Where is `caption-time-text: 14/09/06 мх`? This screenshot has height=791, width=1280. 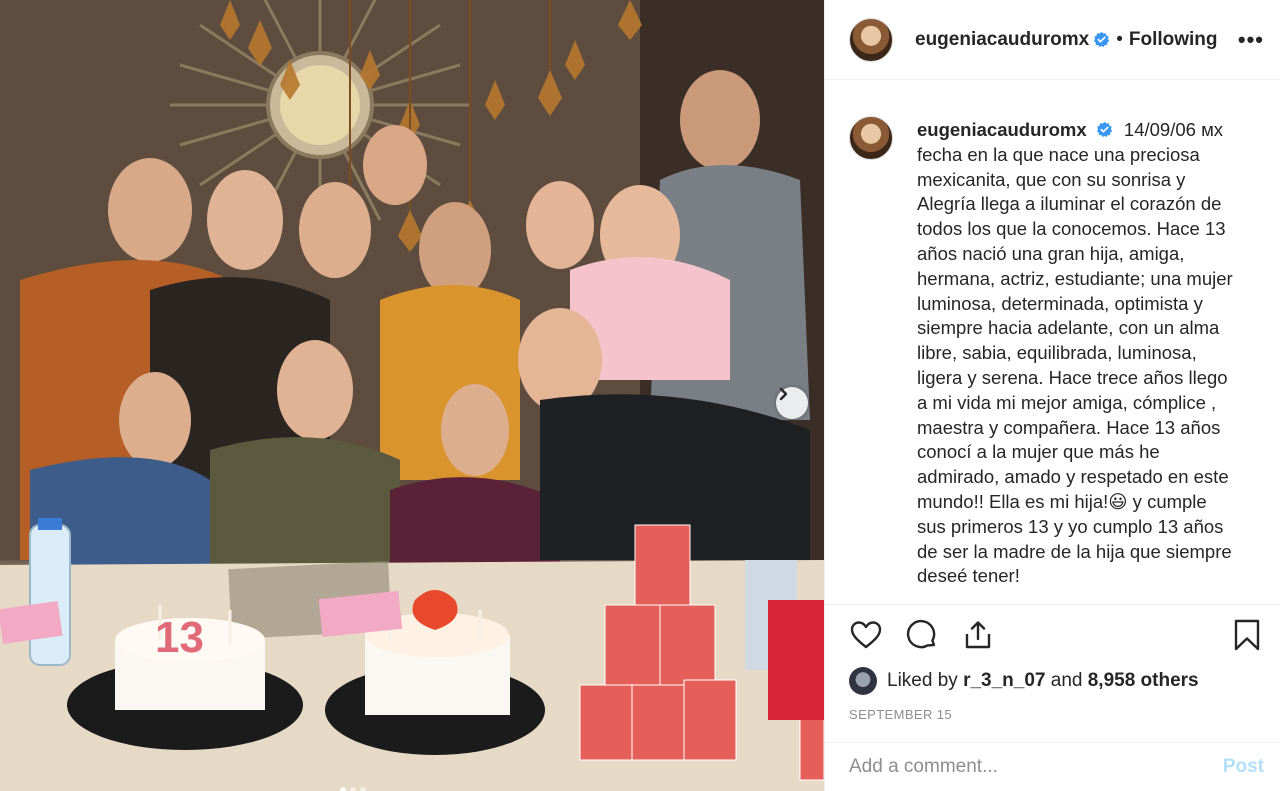 caption-time-text: 14/09/06 мх is located at coordinates (1173, 129).